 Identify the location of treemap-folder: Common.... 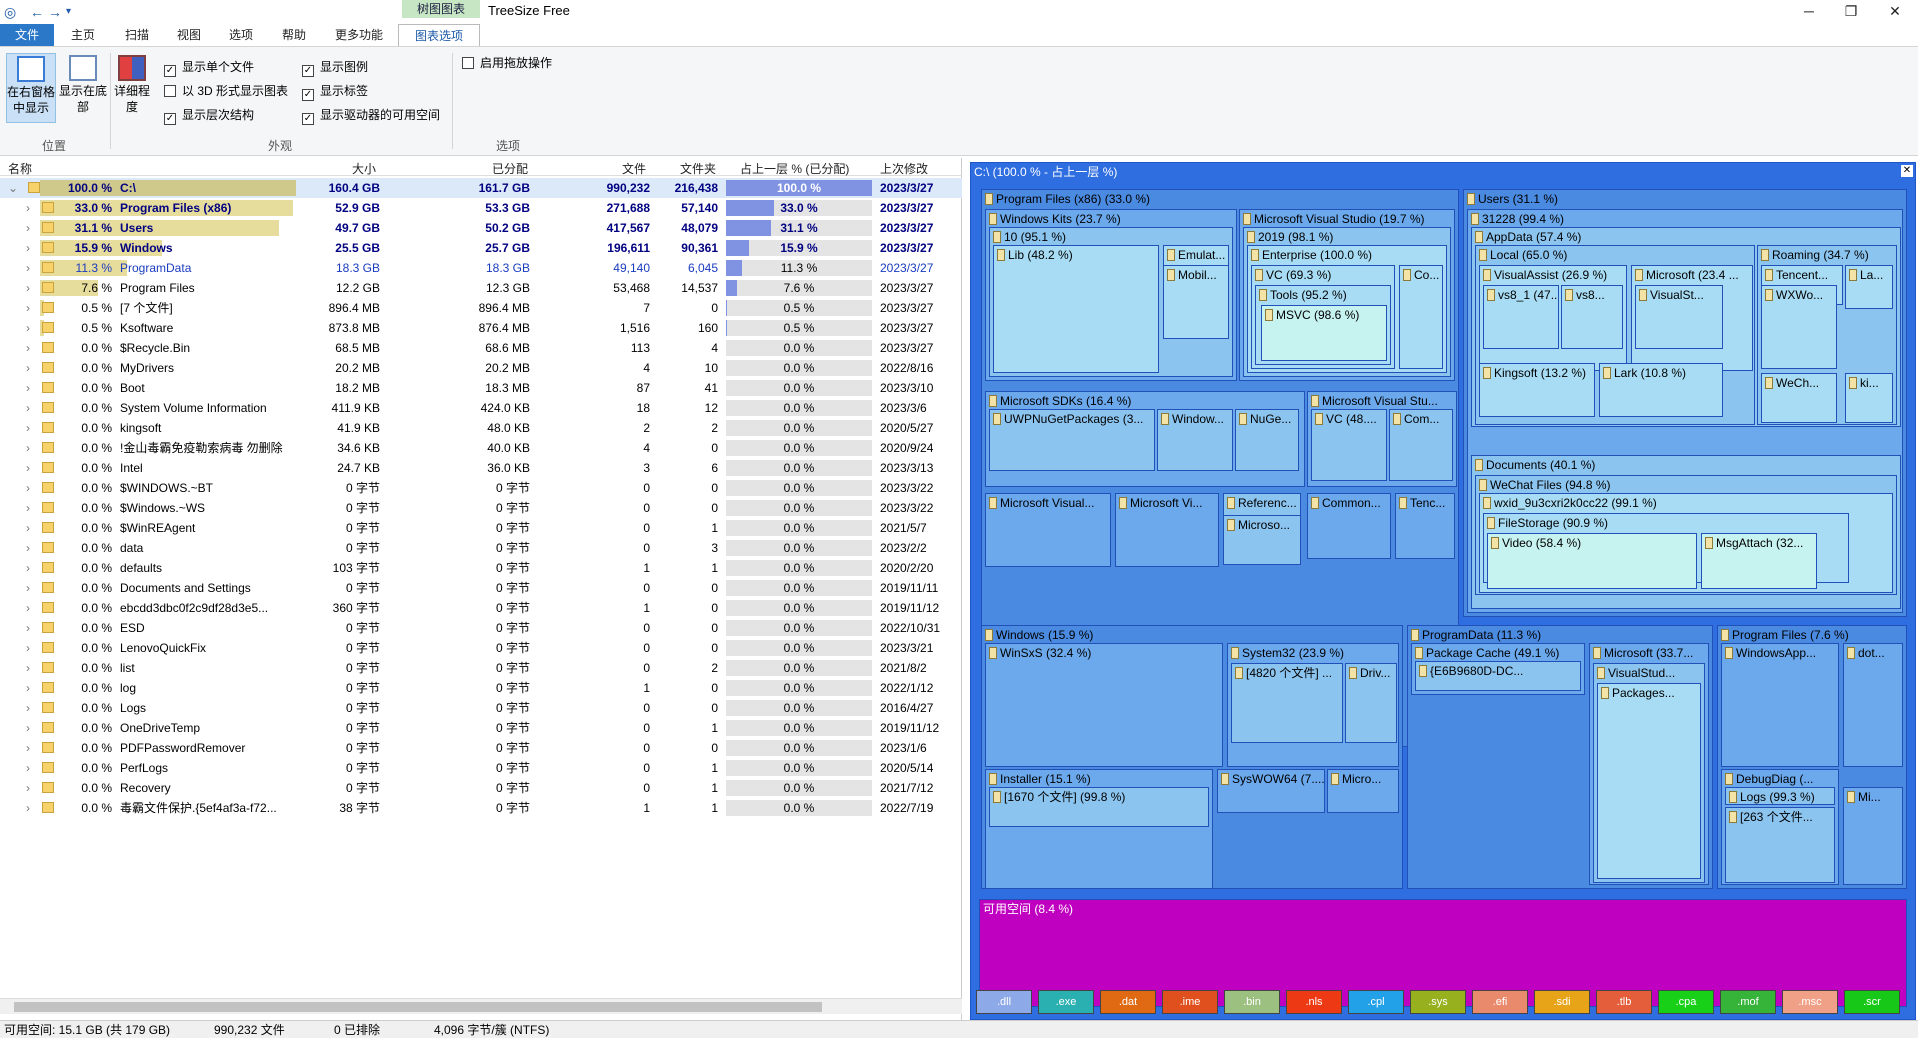
(1349, 526).